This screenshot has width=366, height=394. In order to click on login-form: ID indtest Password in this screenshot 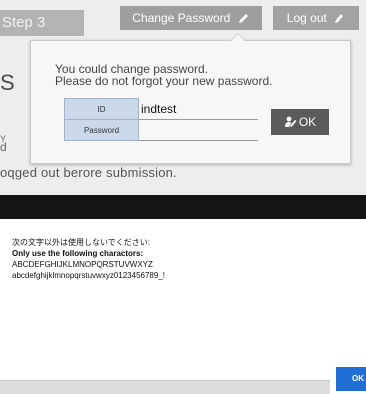, I will do `click(161, 119)`.